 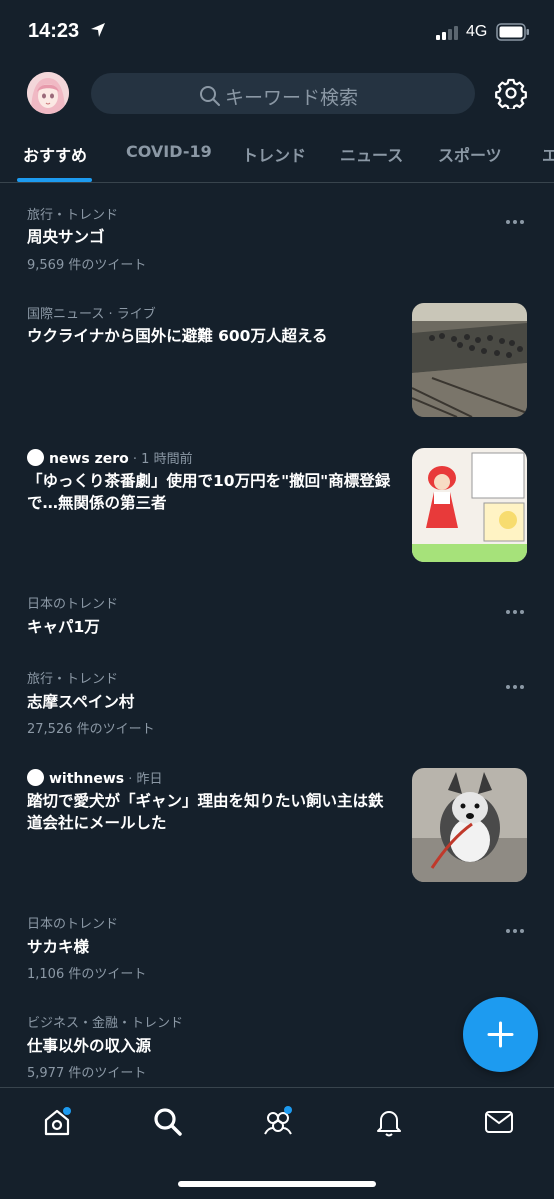 I want to click on tweet-count: 1,106 件のツイート, so click(x=87, y=974).